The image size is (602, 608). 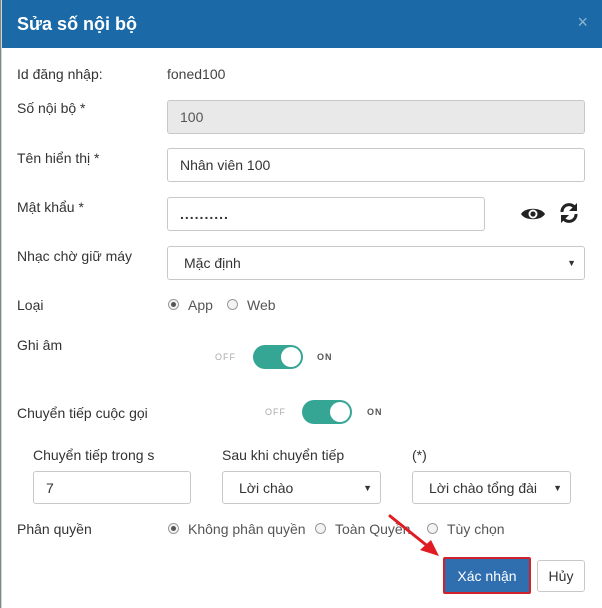 What do you see at coordinates (266, 487) in the screenshot?
I see `after-forward-value: Lời chào` at bounding box center [266, 487].